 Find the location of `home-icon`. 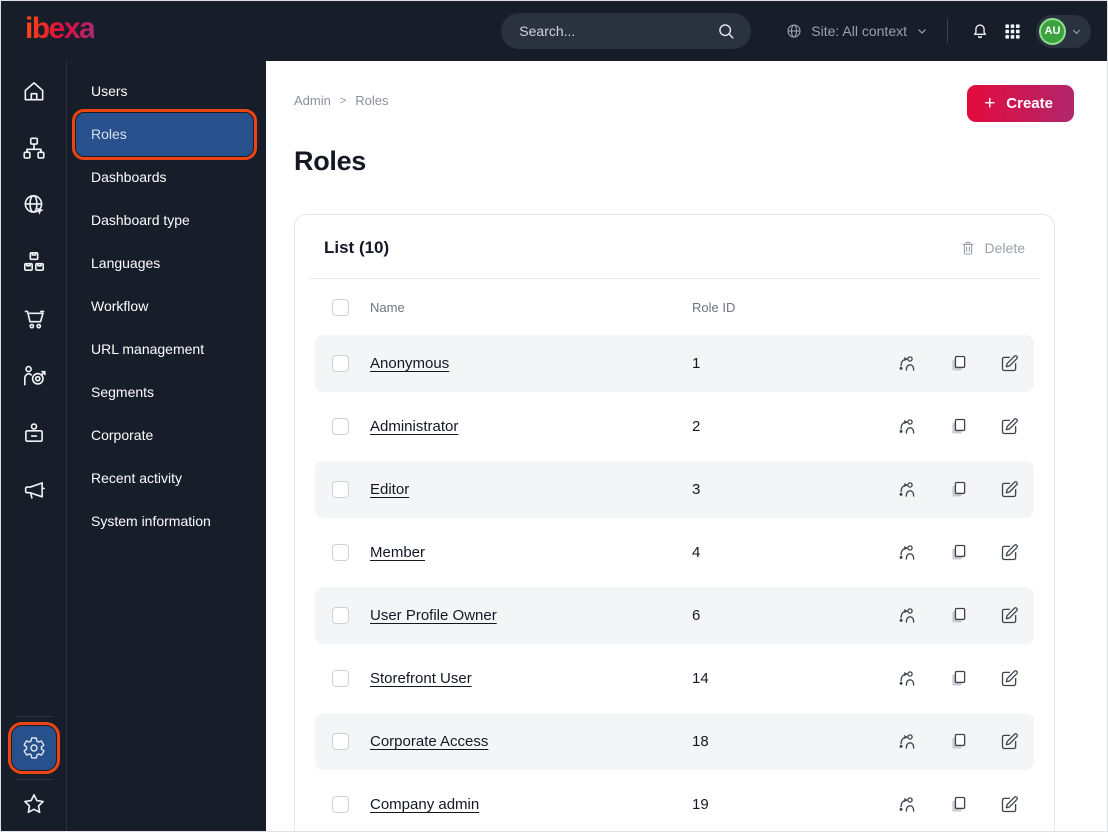

home-icon is located at coordinates (34, 91).